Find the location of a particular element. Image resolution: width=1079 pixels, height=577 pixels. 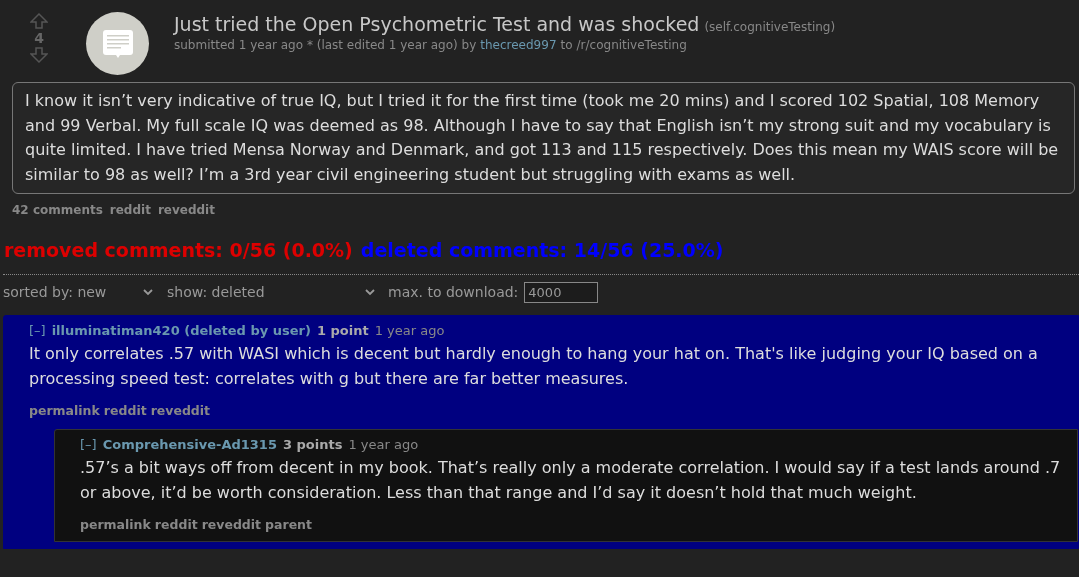

comment-author-link: illuminatiman420 (deleted by user) is located at coordinates (181, 330).